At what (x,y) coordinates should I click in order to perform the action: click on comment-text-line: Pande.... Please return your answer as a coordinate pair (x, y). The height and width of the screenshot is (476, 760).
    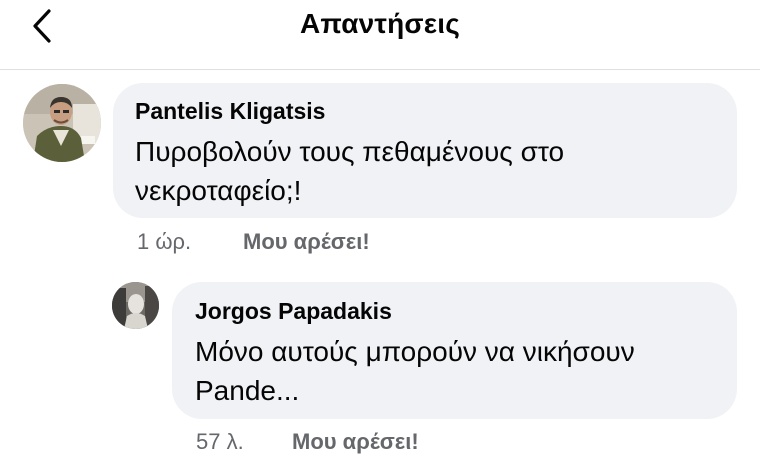
    Looking at the image, I should click on (247, 390).